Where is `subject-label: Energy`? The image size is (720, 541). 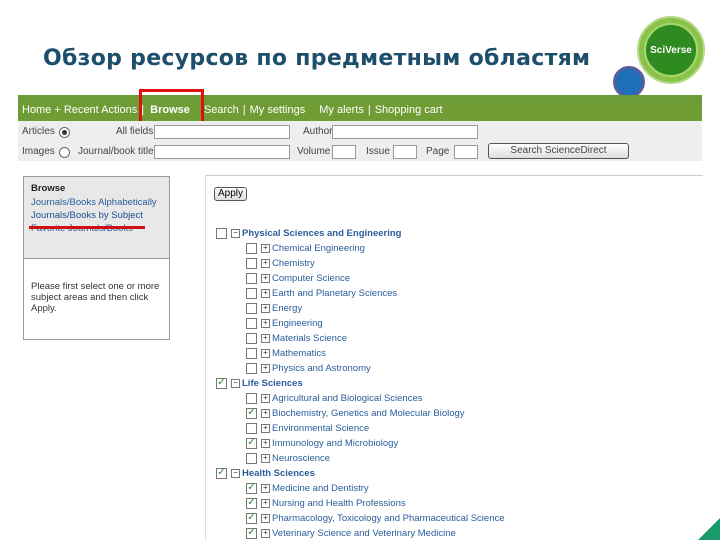
subject-label: Energy is located at coordinates (287, 308).